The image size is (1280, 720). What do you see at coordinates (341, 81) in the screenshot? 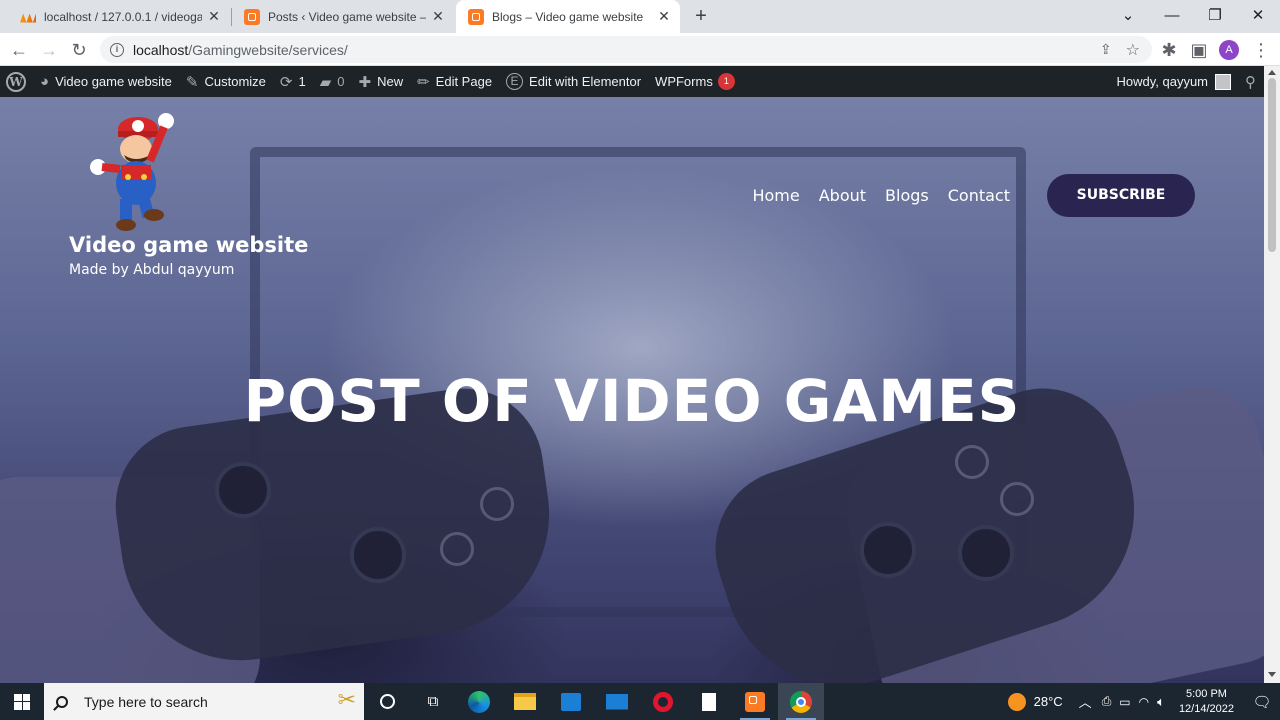
I see `comments-count: 0` at bounding box center [341, 81].